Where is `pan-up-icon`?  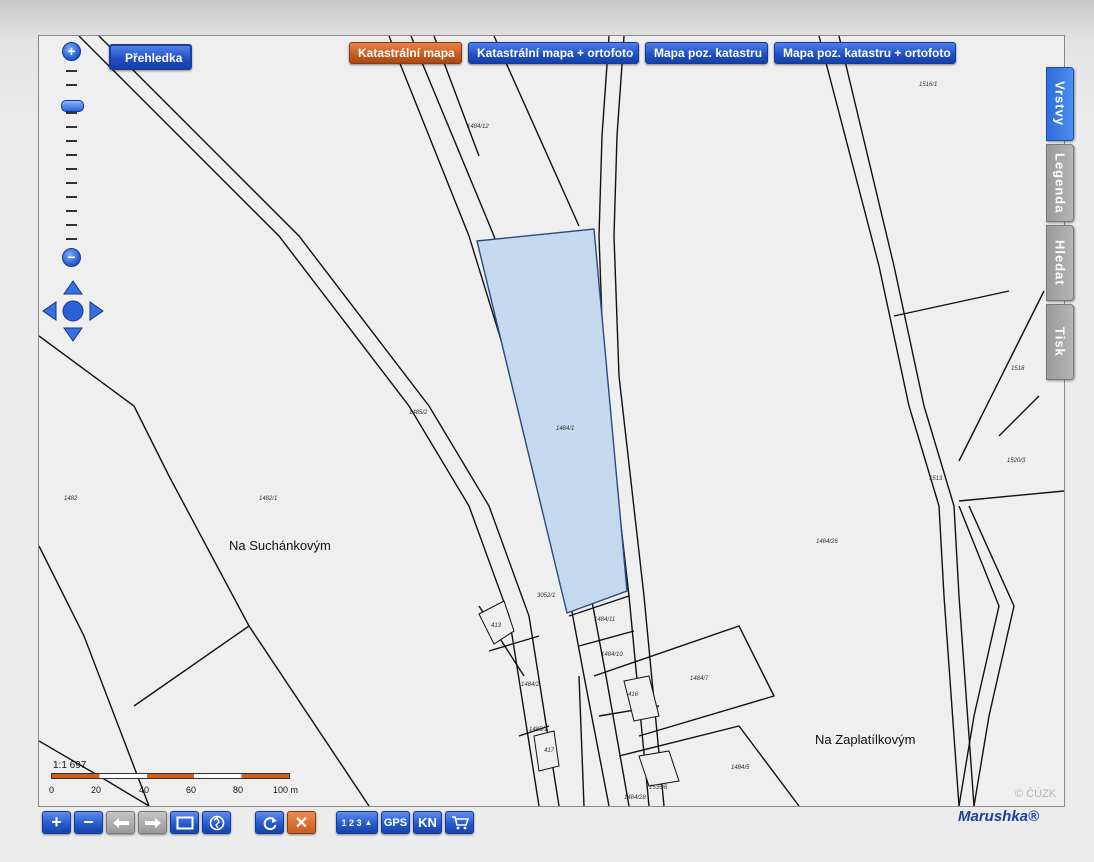
pan-up-icon is located at coordinates (73, 287).